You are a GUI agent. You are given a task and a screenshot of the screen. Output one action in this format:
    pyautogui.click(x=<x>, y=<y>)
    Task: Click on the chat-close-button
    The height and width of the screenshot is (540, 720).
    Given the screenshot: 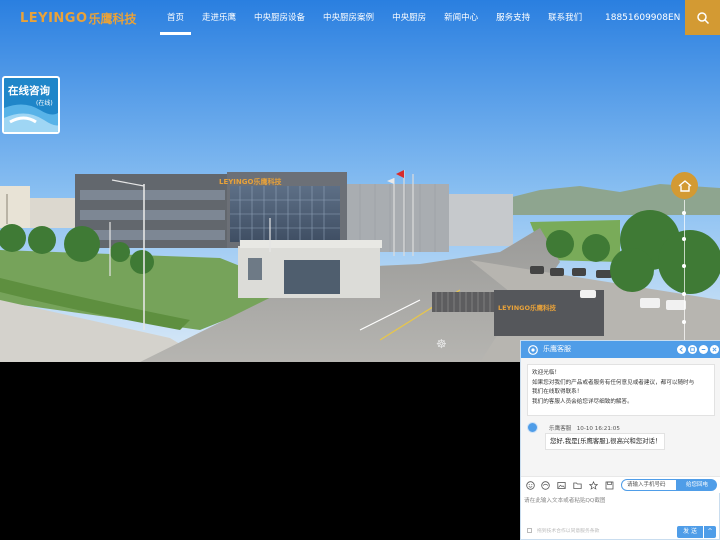 What is the action you would take?
    pyautogui.click(x=714, y=349)
    